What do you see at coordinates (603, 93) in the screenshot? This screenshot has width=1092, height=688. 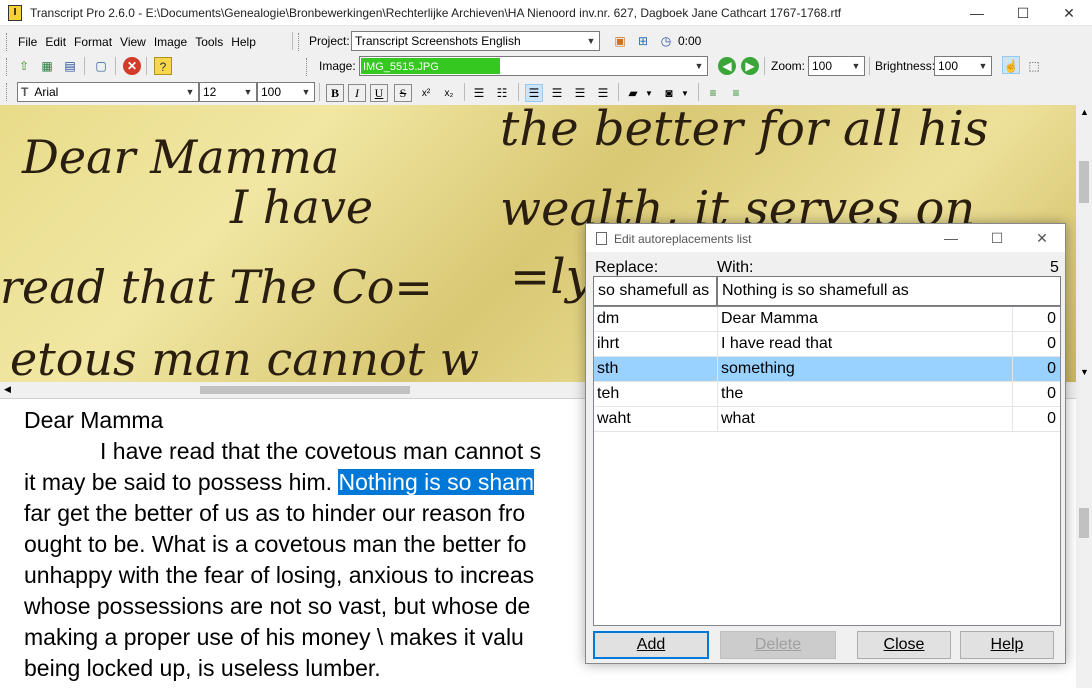 I see `align-justify-icon: ☰` at bounding box center [603, 93].